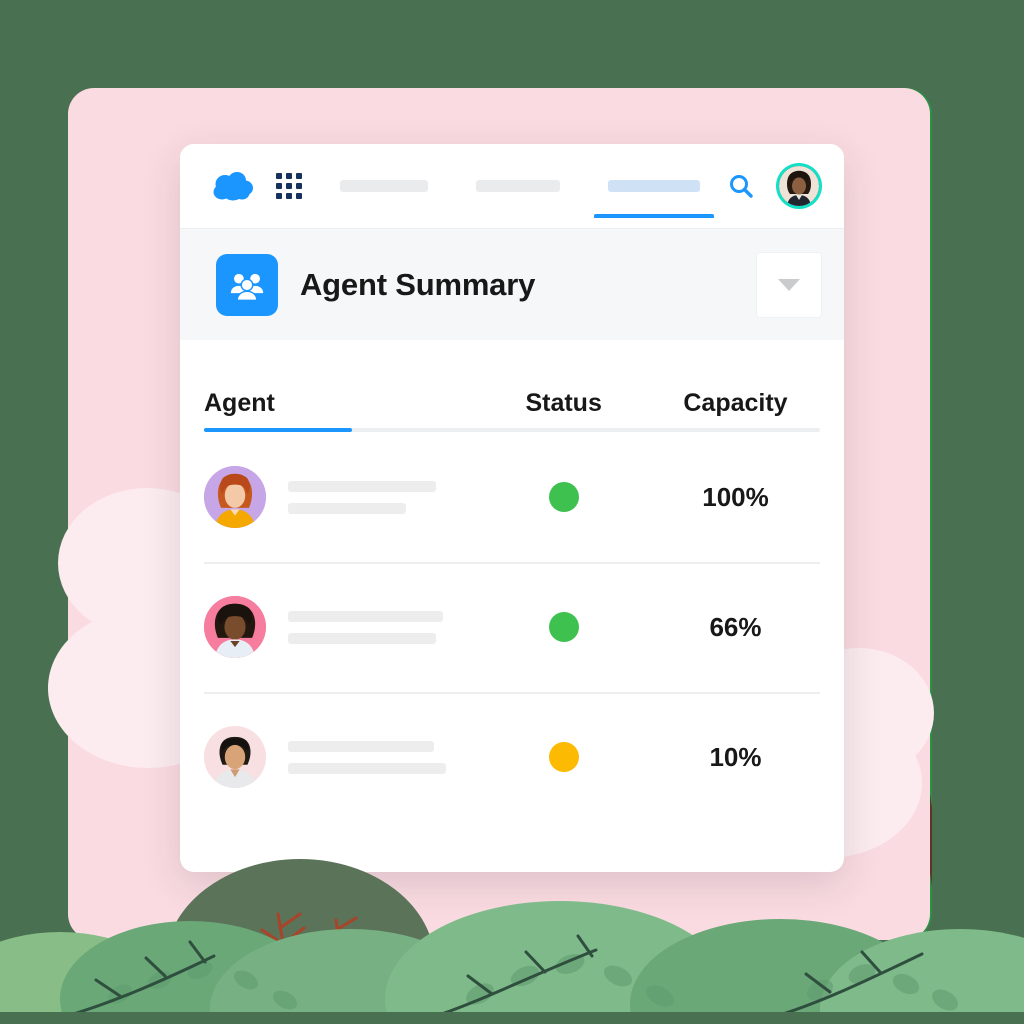 The image size is (1024, 1024). What do you see at coordinates (735, 626) in the screenshot?
I see `cell-capacity: 66%` at bounding box center [735, 626].